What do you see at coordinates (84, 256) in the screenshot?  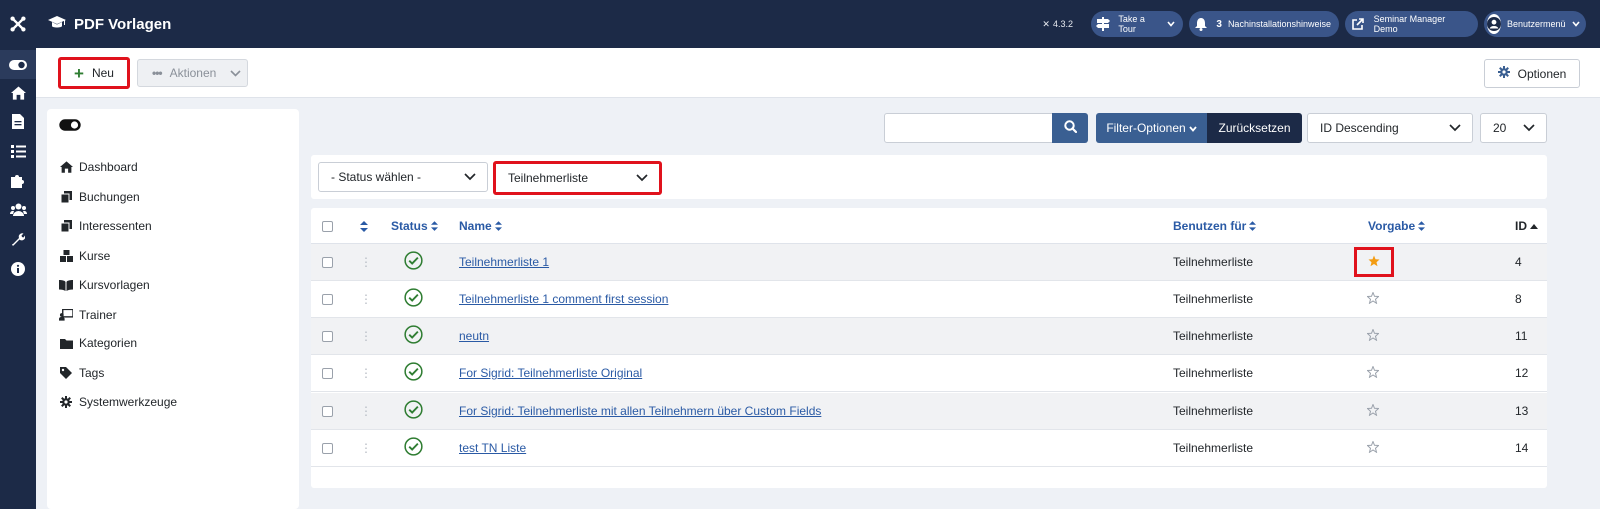 I see `sidebar-item-kurse: Kurse` at bounding box center [84, 256].